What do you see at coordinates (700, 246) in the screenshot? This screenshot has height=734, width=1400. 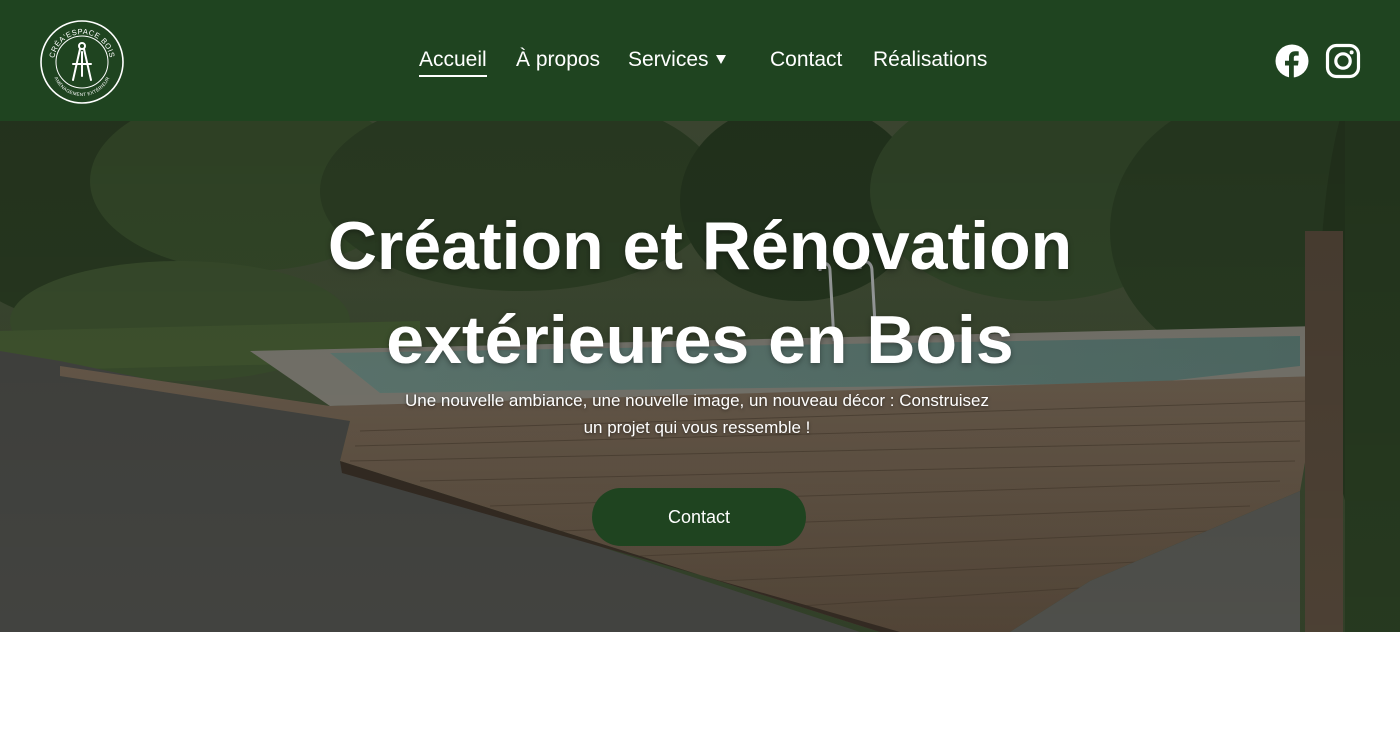 I see `hero-title-line-1: Création et Rénovation` at bounding box center [700, 246].